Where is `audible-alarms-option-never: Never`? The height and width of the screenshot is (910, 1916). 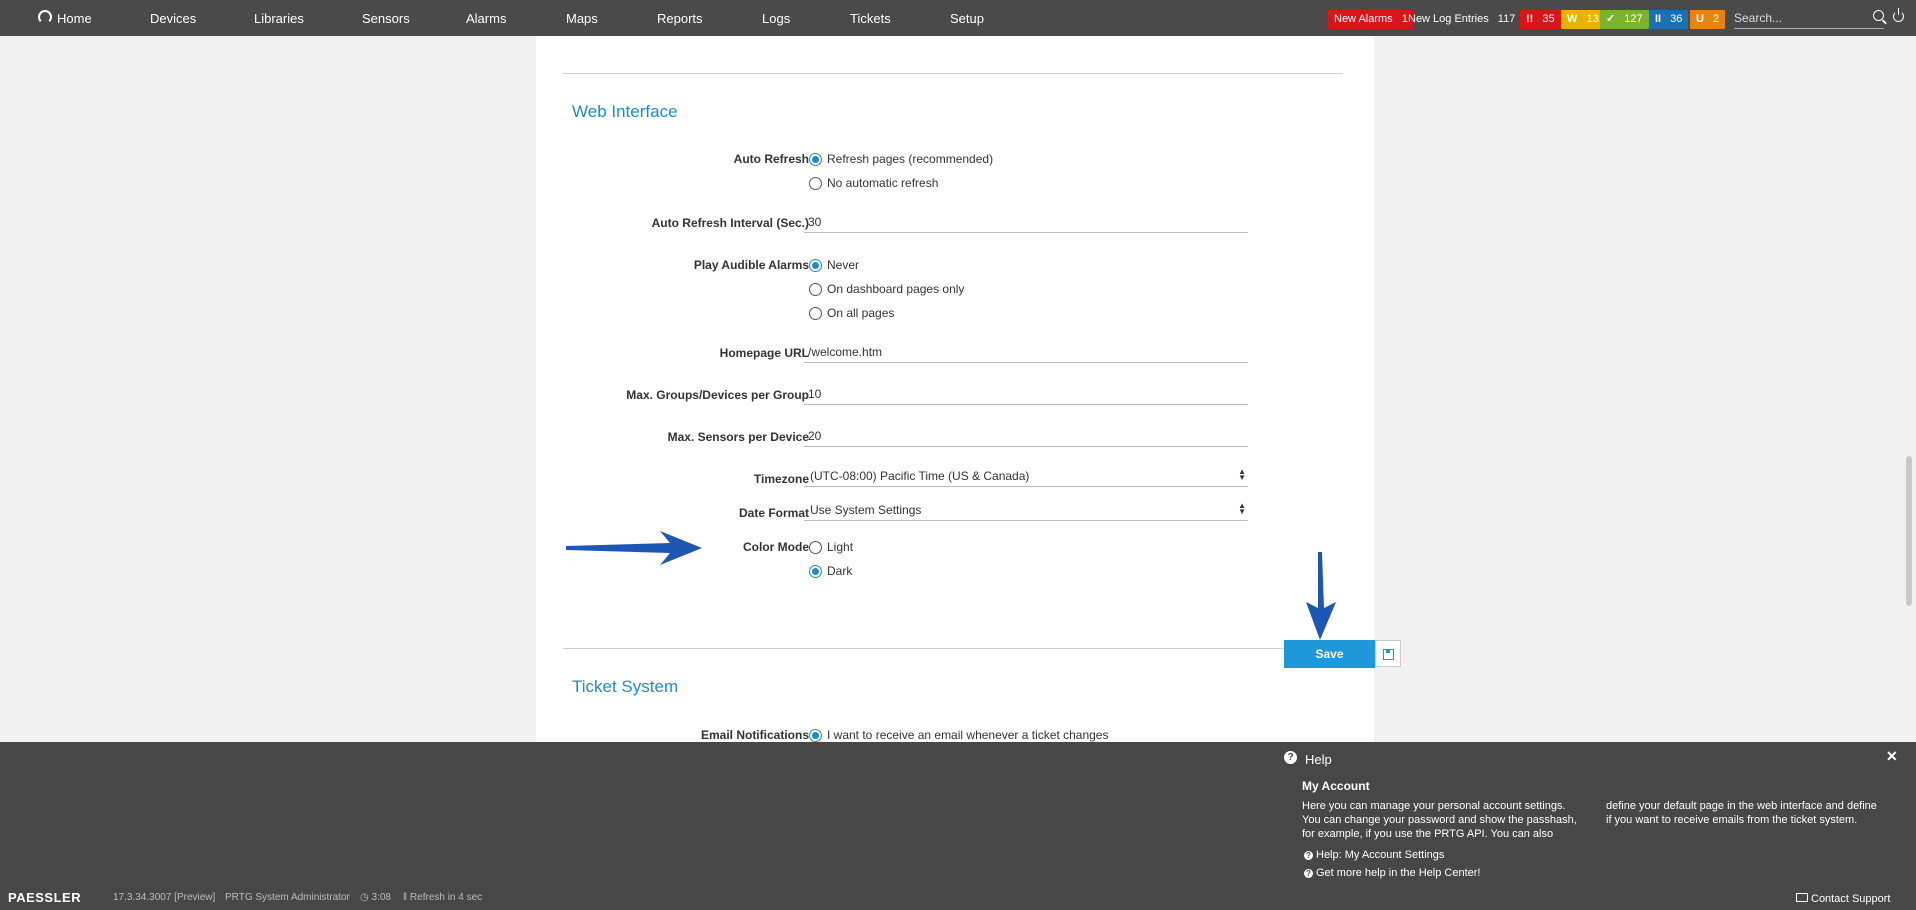 audible-alarms-option-never: Never is located at coordinates (834, 265).